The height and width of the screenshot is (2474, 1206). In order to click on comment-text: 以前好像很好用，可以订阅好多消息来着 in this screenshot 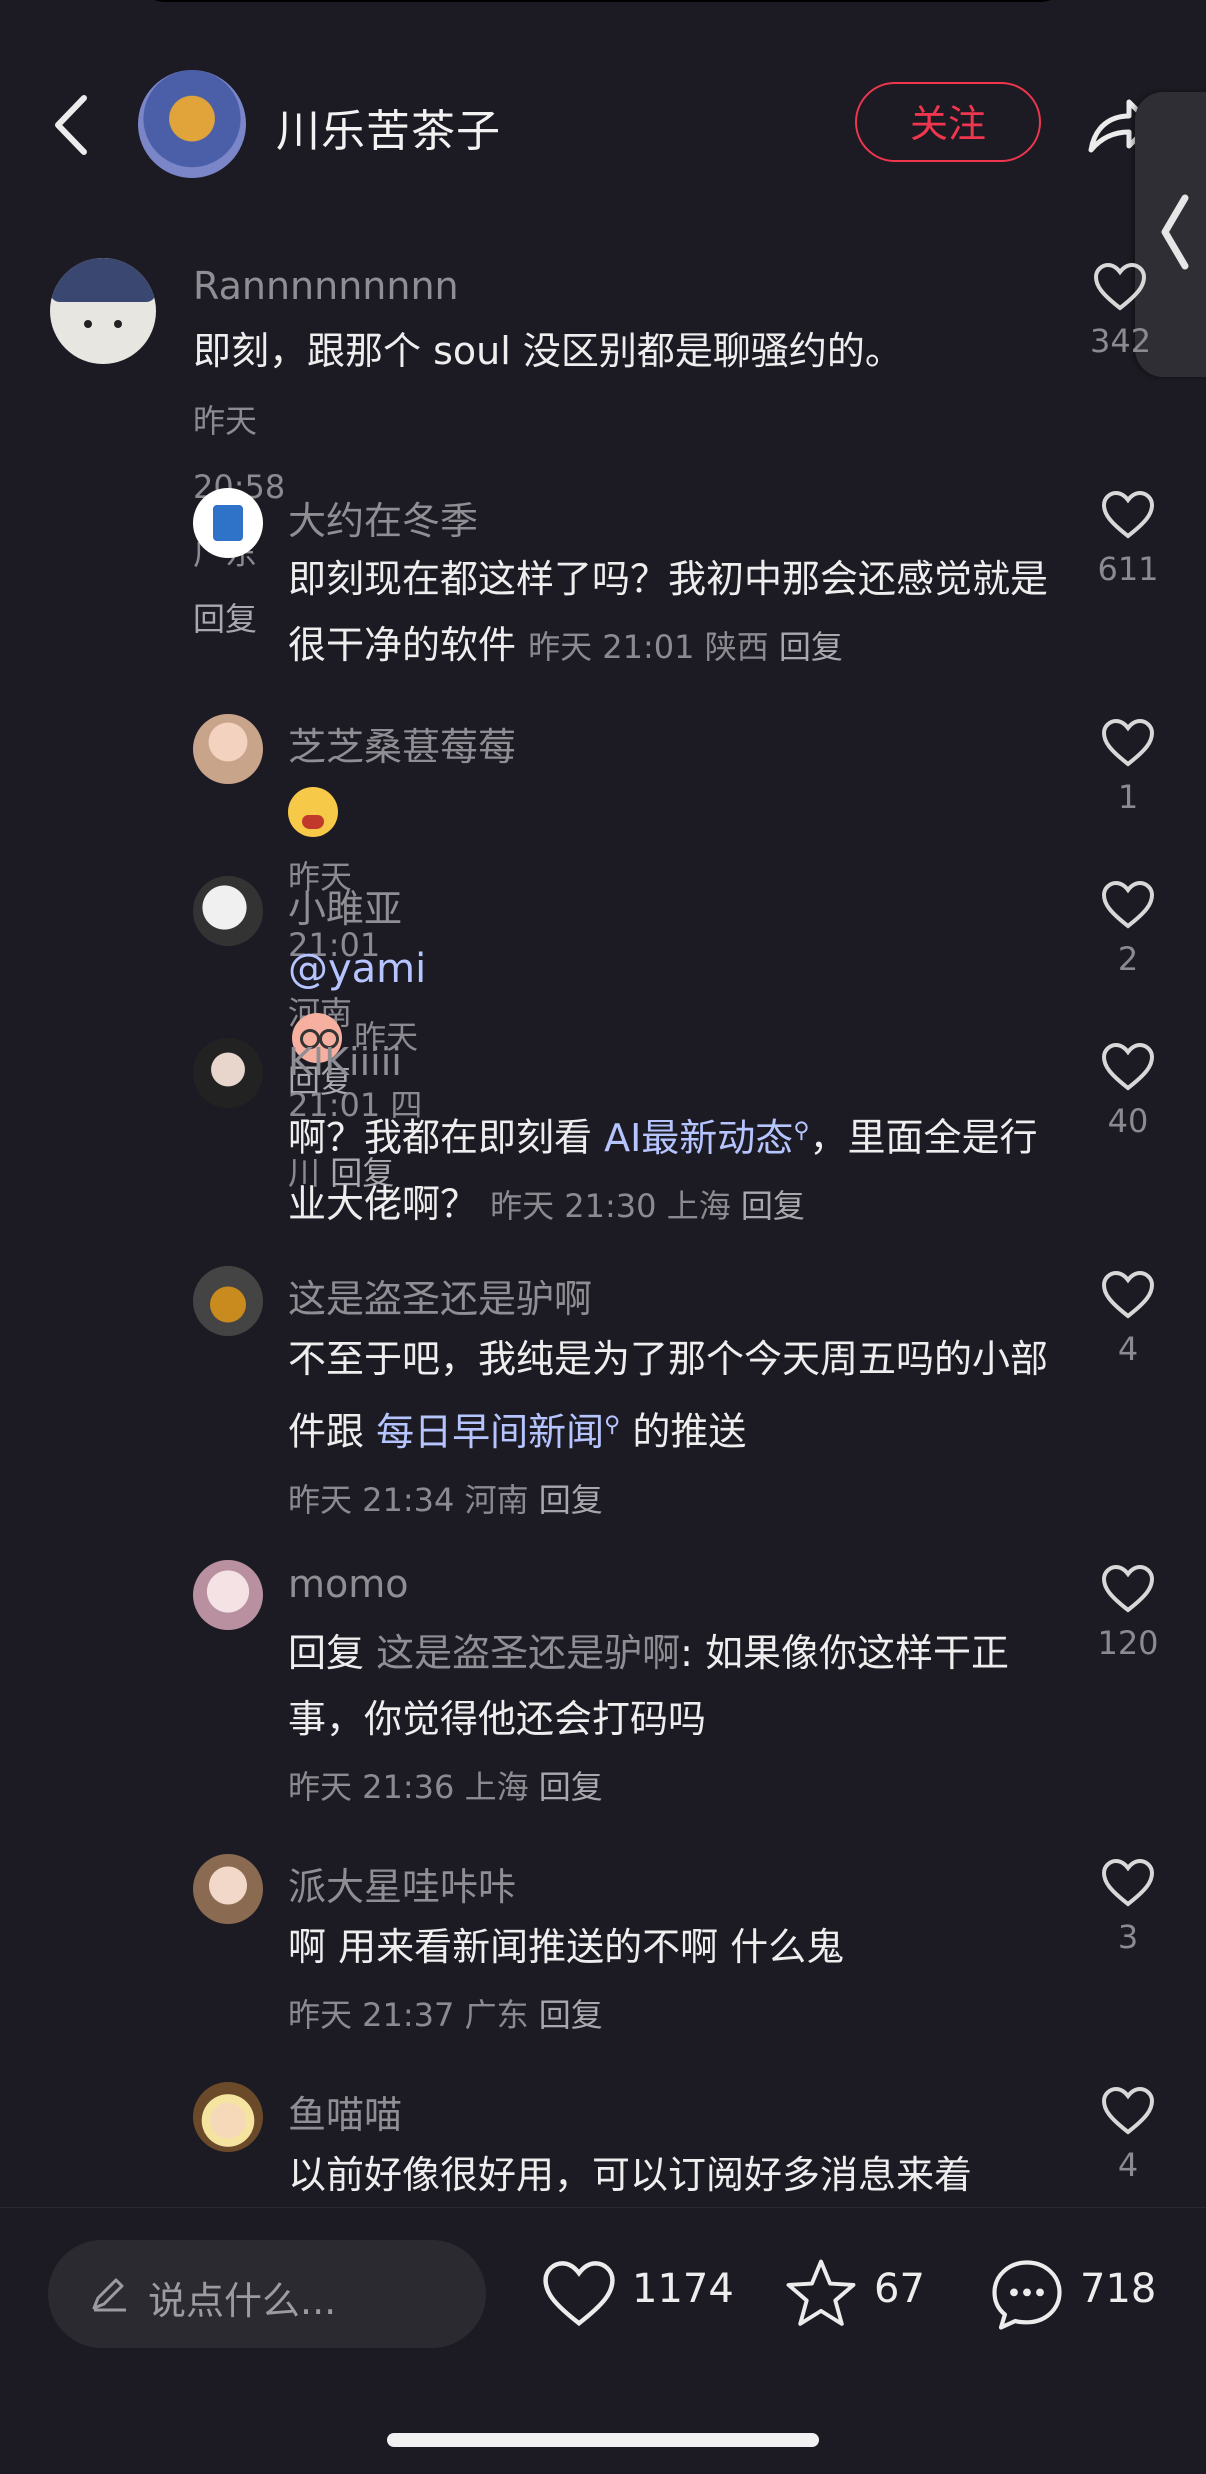, I will do `click(630, 2175)`.